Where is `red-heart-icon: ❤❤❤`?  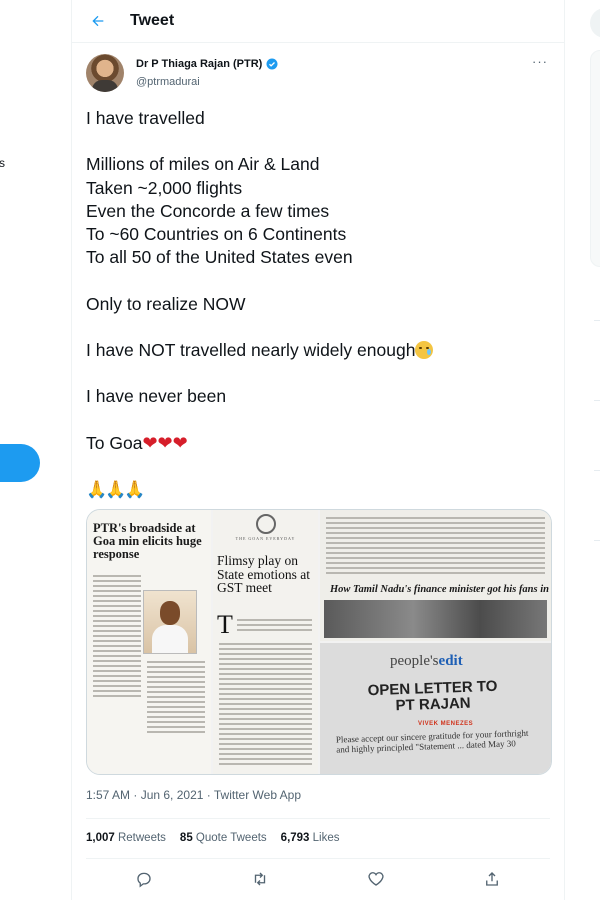 red-heart-icon: ❤❤❤ is located at coordinates (165, 442).